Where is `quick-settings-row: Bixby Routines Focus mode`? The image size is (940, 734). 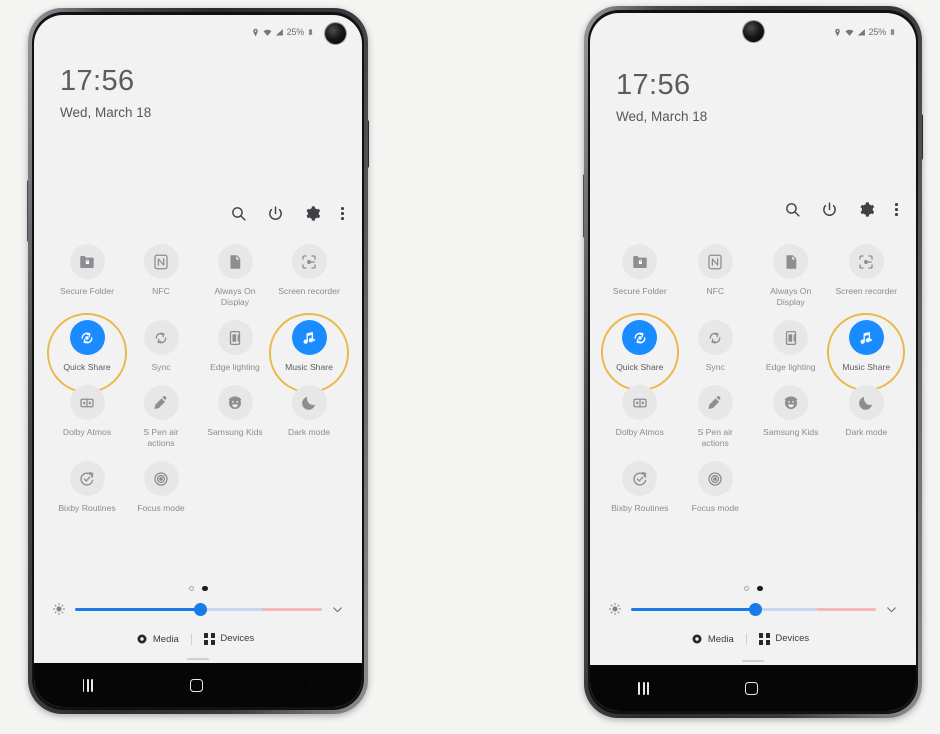 quick-settings-row: Bixby Routines Focus mode is located at coordinates (198, 486).